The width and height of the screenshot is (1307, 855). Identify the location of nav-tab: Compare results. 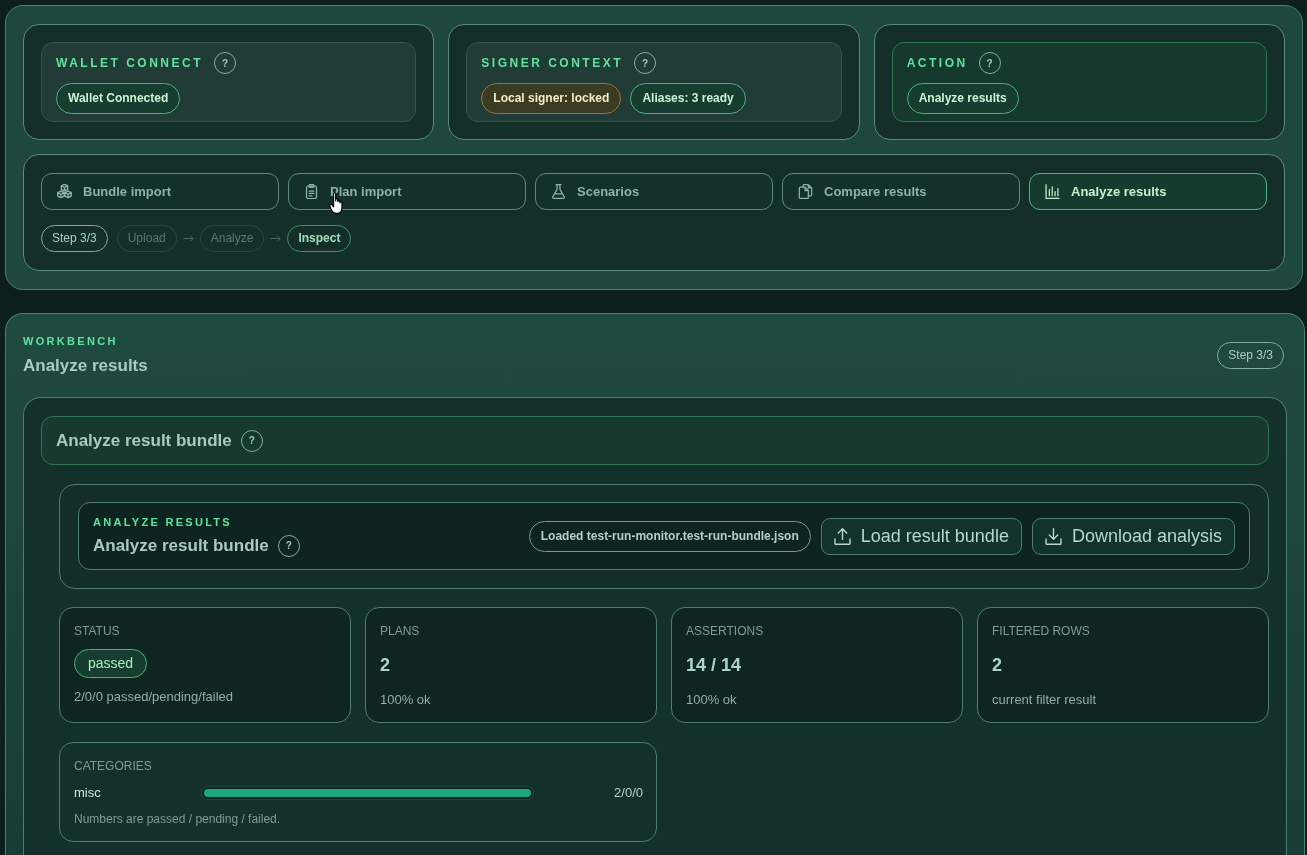
(901, 191).